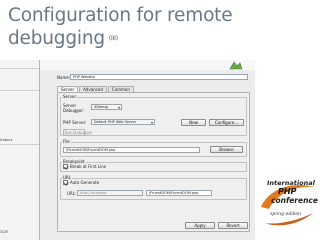  What do you see at coordinates (294, 200) in the screenshot?
I see `logo-line-3: conference` at bounding box center [294, 200].